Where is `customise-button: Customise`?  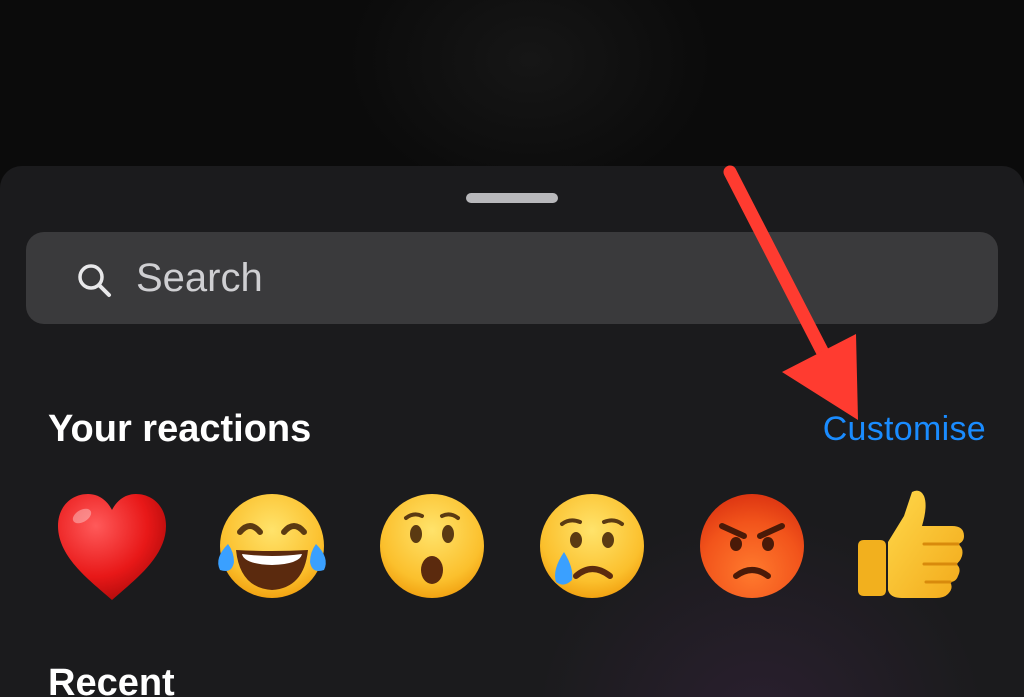 customise-button: Customise is located at coordinates (904, 429).